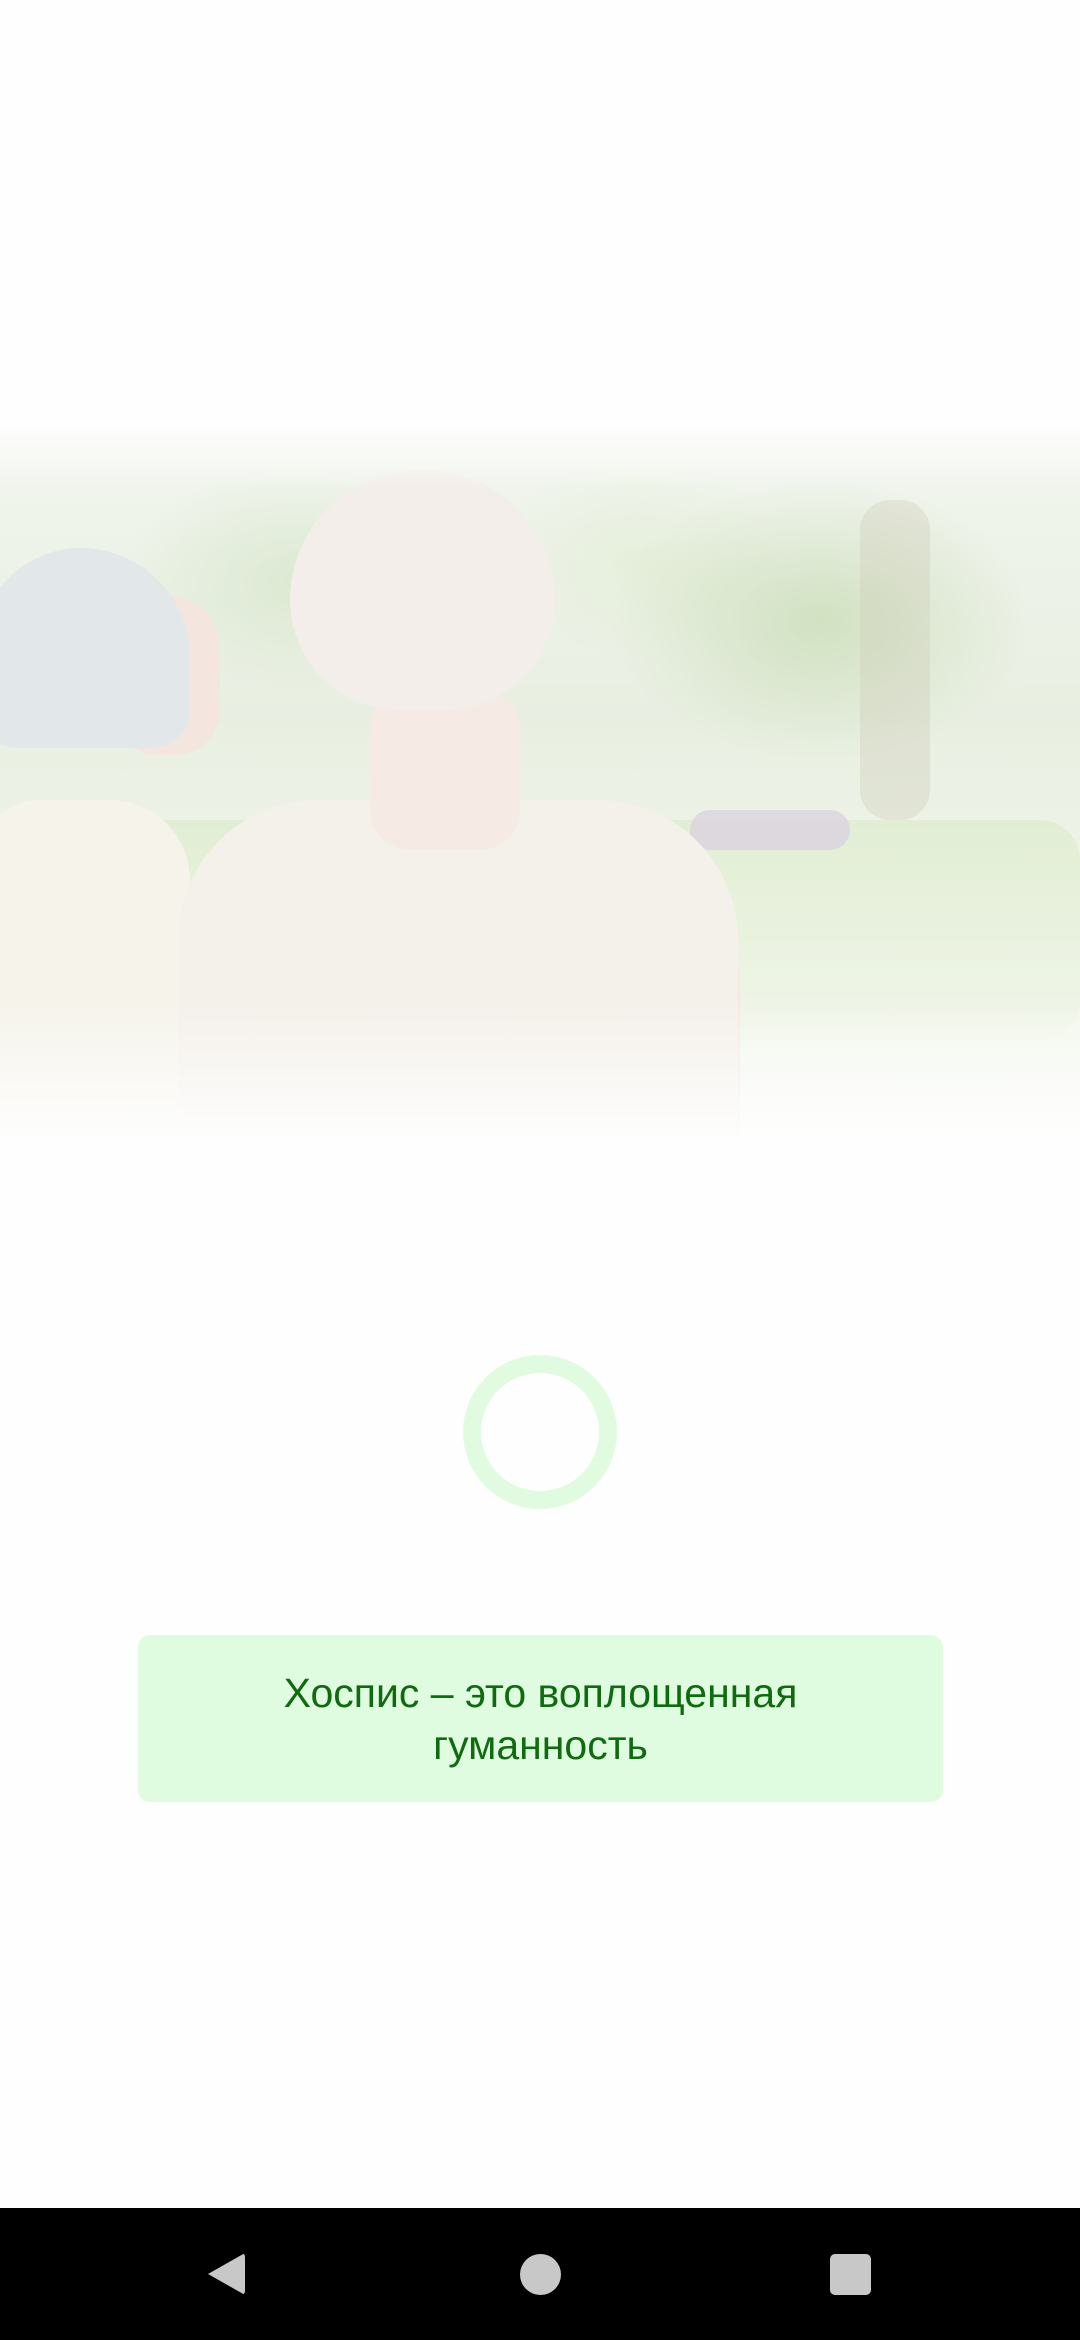  I want to click on recents-button, so click(850, 2274).